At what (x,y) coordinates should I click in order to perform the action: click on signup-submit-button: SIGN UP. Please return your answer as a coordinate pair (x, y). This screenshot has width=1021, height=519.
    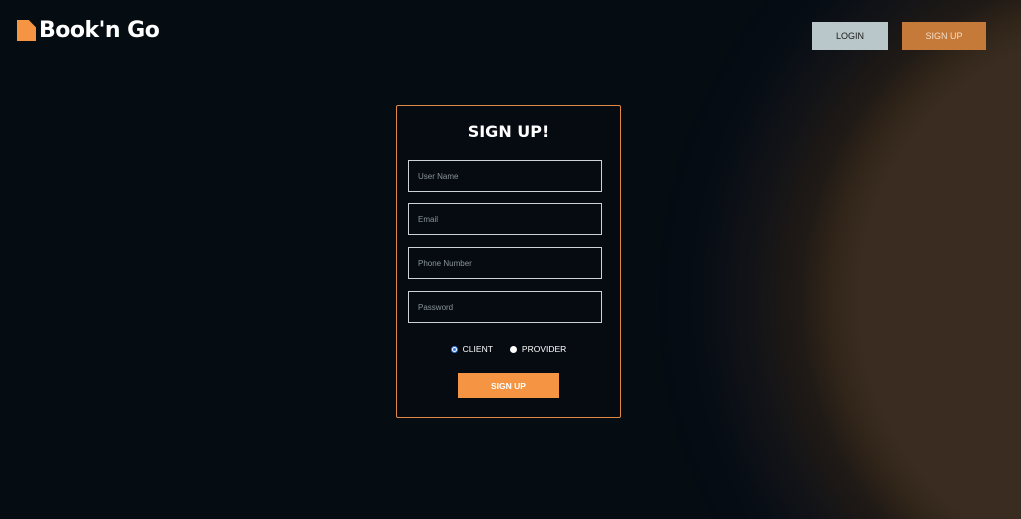
    Looking at the image, I should click on (508, 385).